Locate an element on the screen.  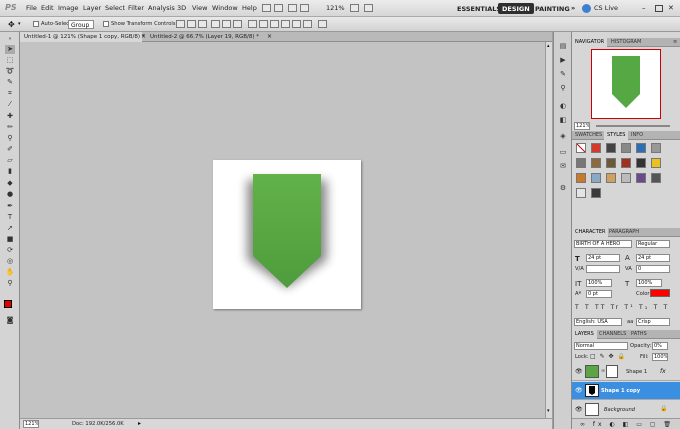
eraser-tool-icon: ▱ is located at coordinates (10, 160).